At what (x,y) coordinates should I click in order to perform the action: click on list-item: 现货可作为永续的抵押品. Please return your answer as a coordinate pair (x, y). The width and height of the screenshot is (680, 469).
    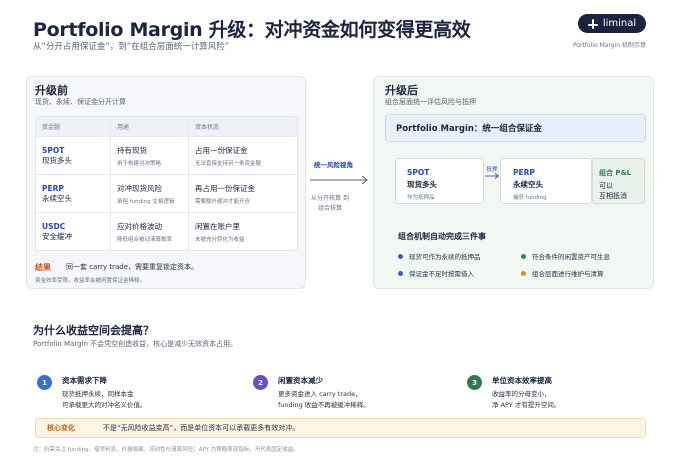
    Looking at the image, I should click on (439, 256).